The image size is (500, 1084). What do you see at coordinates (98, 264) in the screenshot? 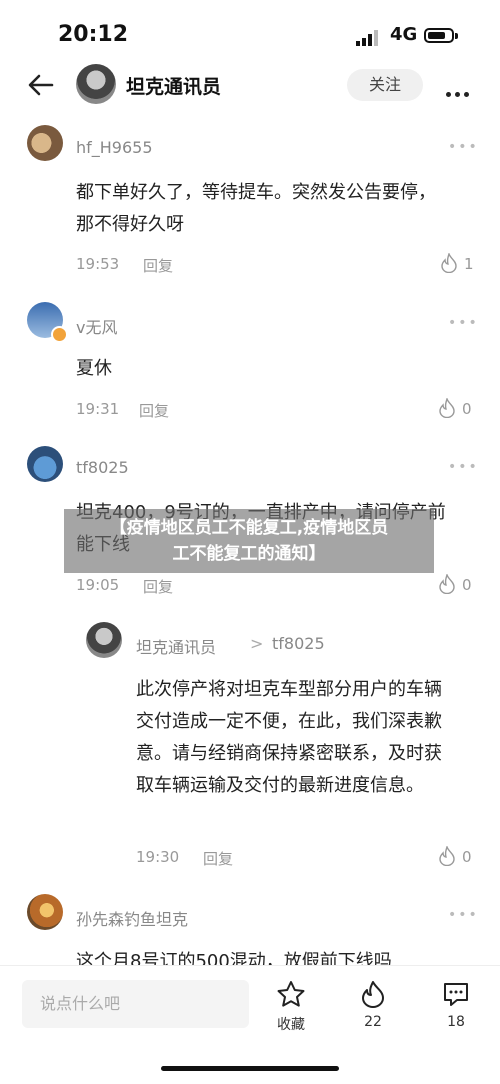
I see `comment-time: 19:53` at bounding box center [98, 264].